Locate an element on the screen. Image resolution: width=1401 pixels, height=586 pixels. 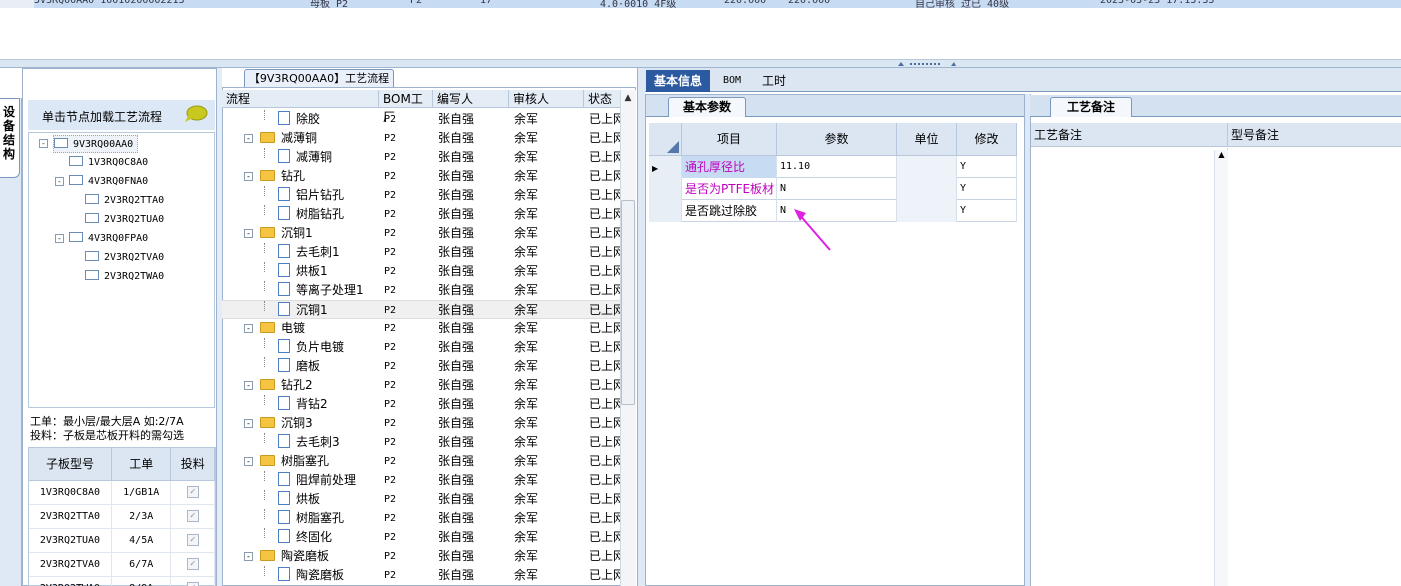
table-row: 烘板1 P2 张自强 余军 已上网 is located at coordinates (421, 271).